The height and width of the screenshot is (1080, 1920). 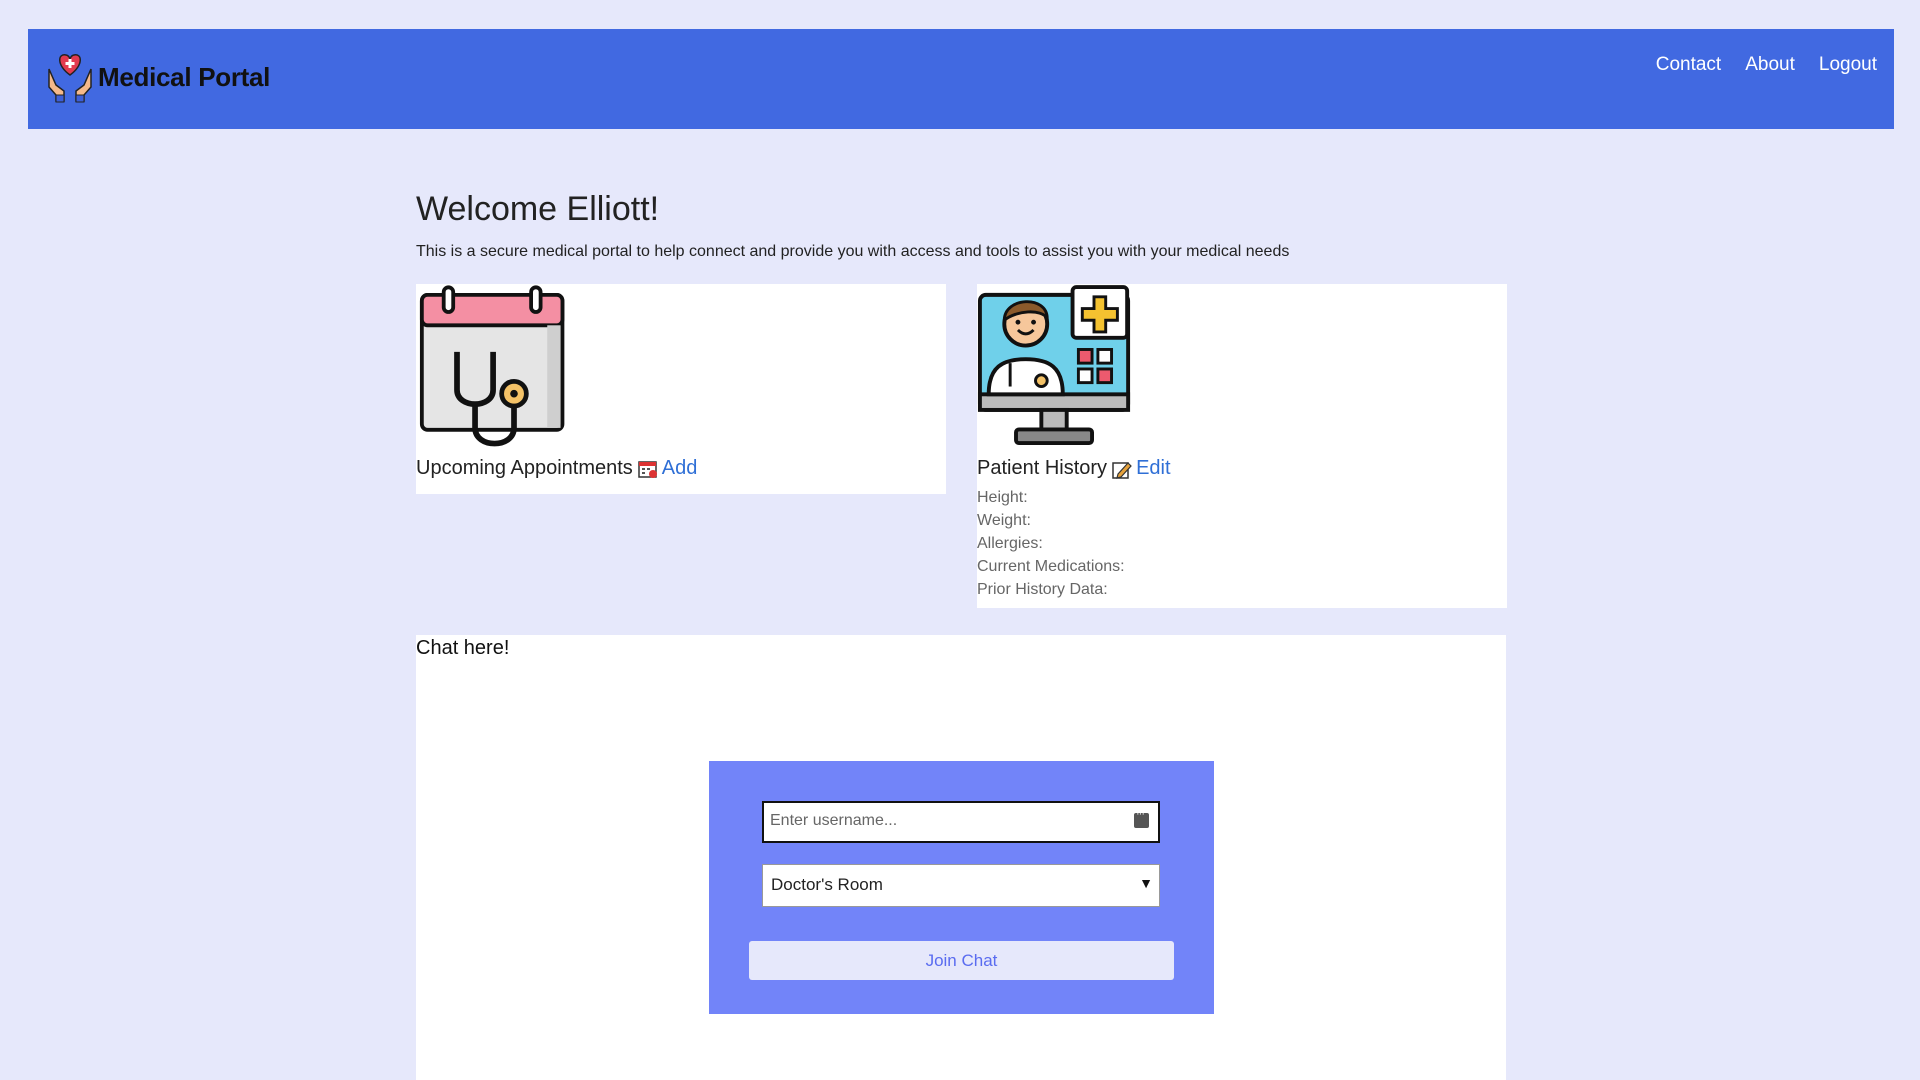 I want to click on appointments-card: Upcoming Appointments Add, so click(x=681, y=389).